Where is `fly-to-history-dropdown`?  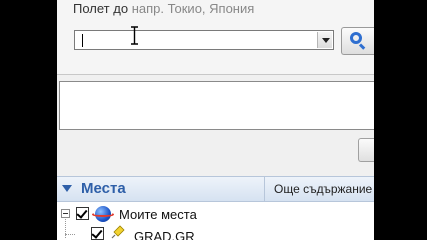
fly-to-history-dropdown is located at coordinates (324, 40).